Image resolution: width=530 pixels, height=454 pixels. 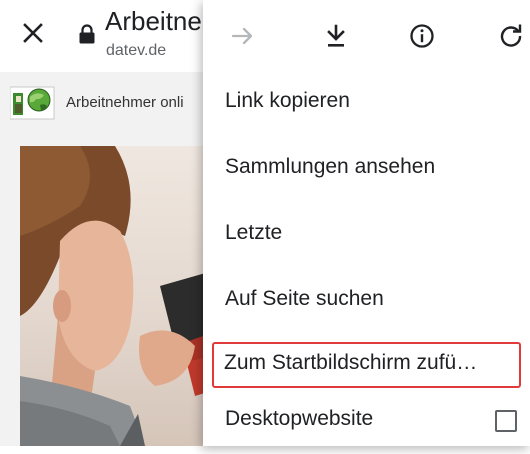 I want to click on menu-item-label: Auf Seite suchen, so click(x=304, y=298).